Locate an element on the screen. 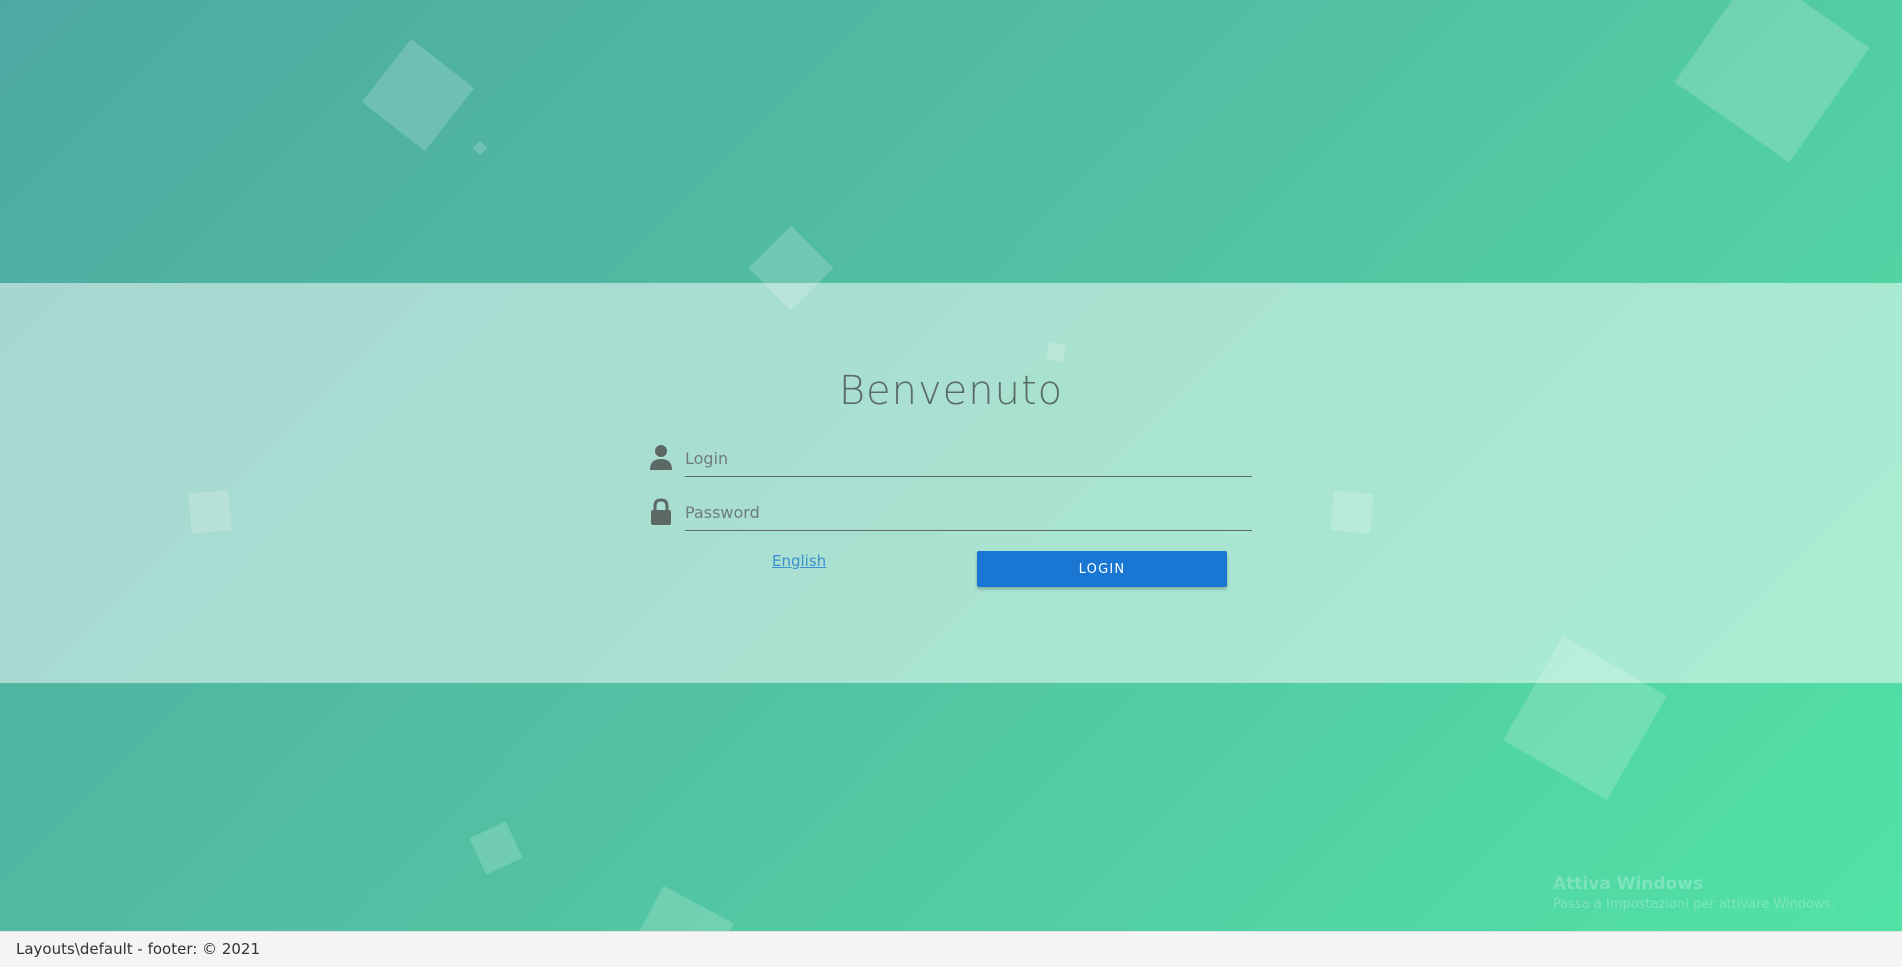 This screenshot has height=967, width=1902. password-input is located at coordinates (968, 512).